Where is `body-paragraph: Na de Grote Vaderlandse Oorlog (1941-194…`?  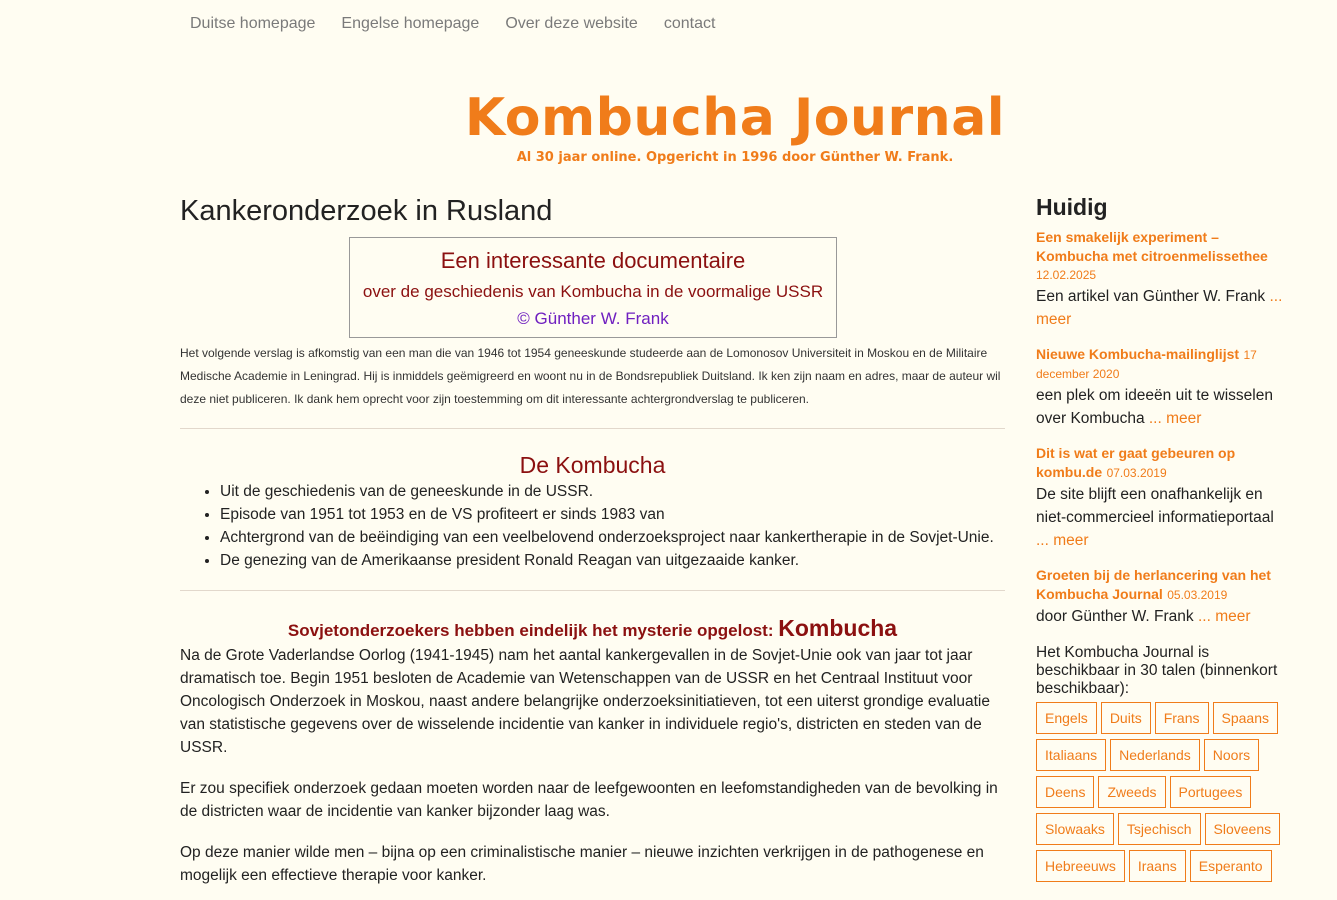
body-paragraph: Na de Grote Vaderlandse Oorlog (1941-194… is located at coordinates (585, 701).